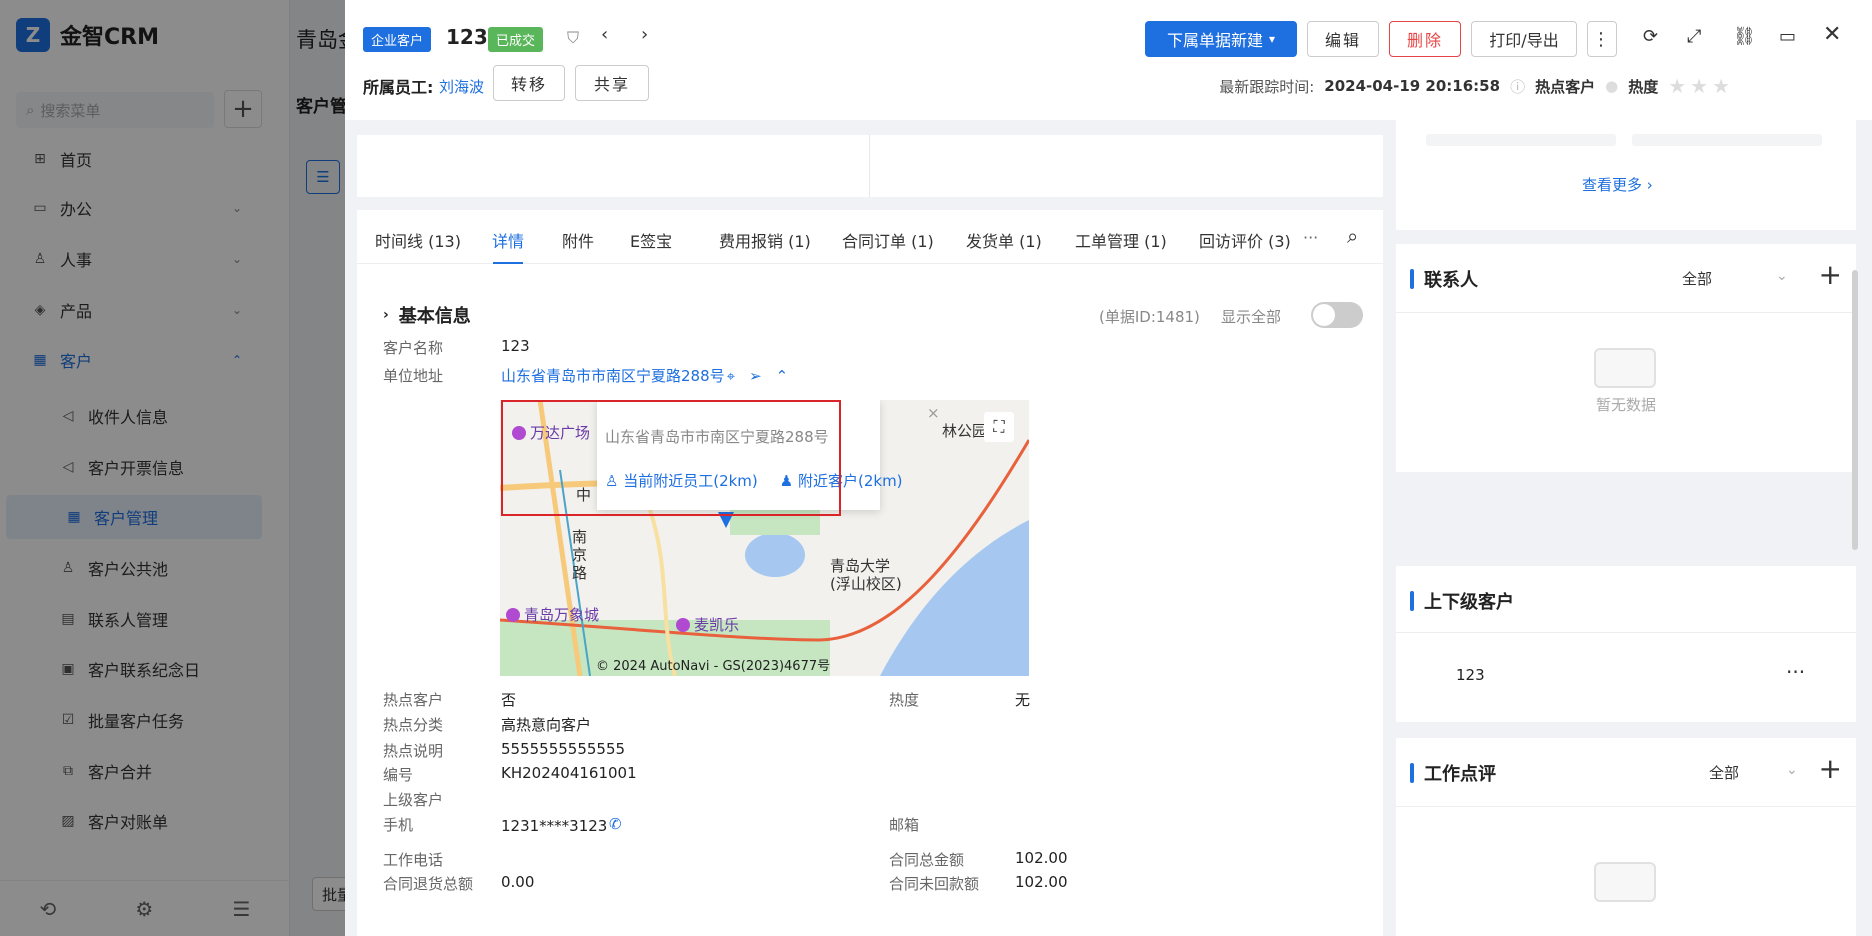 This screenshot has height=936, width=1872. I want to click on field-label: 客户名称, so click(413, 348).